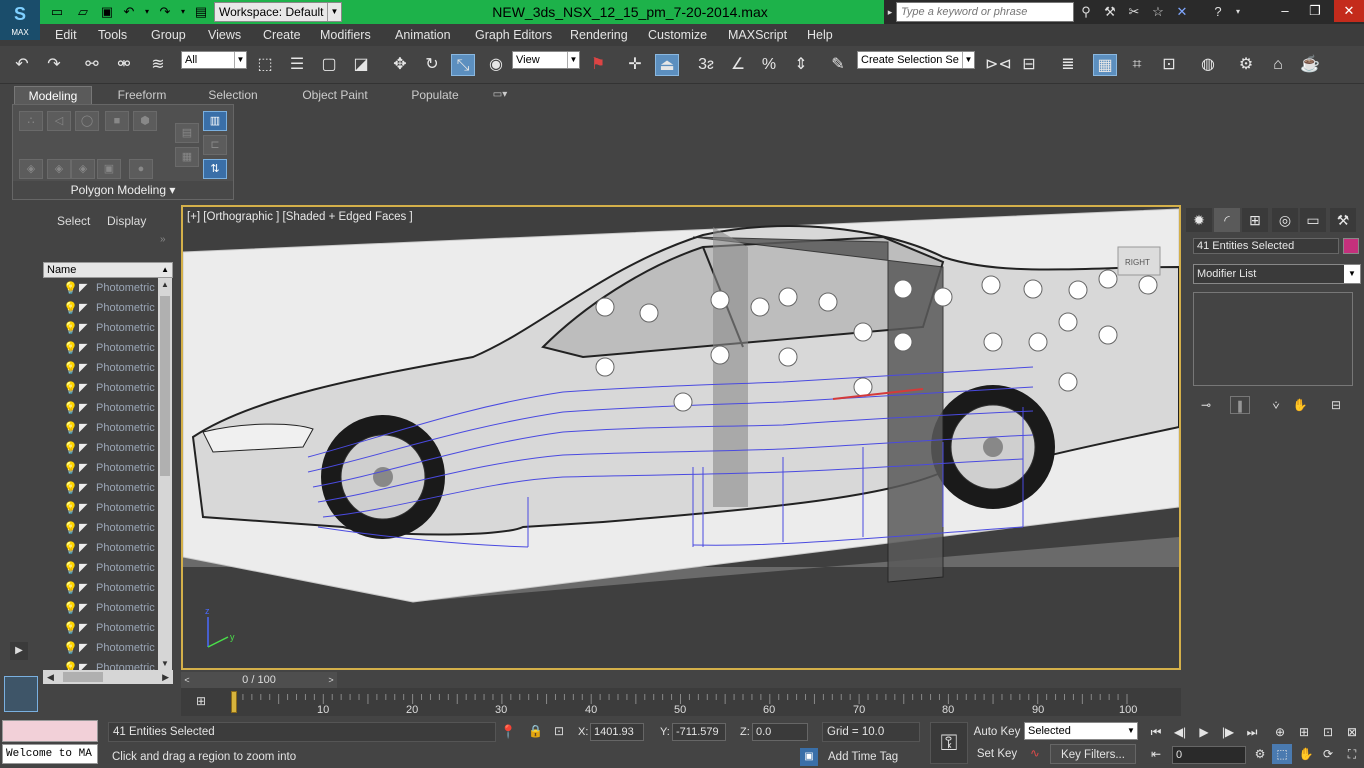  Describe the element at coordinates (997, 732) in the screenshot. I see `auto-key-button: Auto Key` at that location.